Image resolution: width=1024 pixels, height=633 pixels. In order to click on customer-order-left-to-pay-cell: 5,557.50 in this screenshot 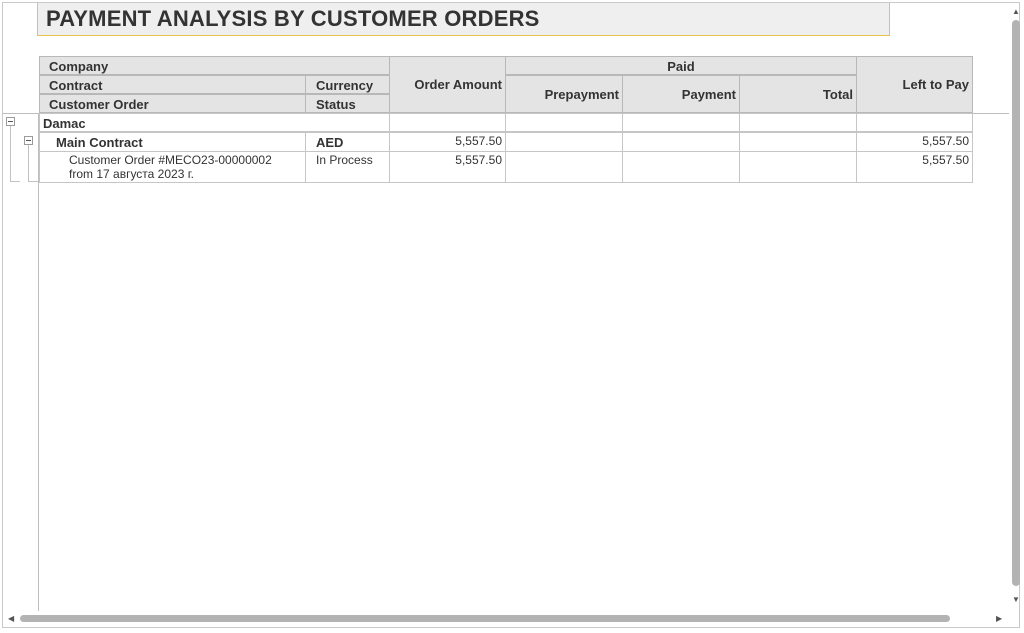, I will do `click(914, 167)`.